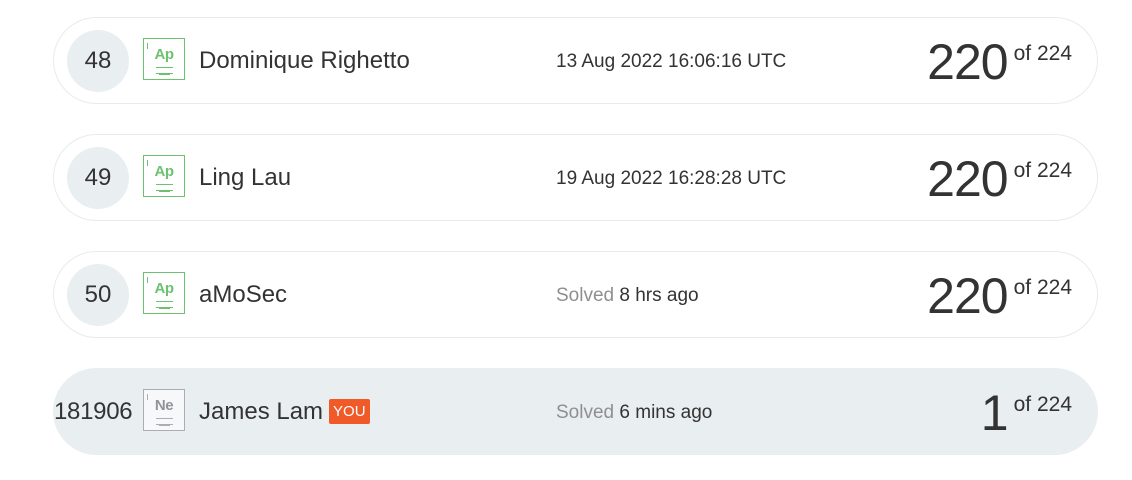 The height and width of the screenshot is (480, 1132). What do you see at coordinates (627, 295) in the screenshot?
I see `solved-time: Solved 8 hrs ago` at bounding box center [627, 295].